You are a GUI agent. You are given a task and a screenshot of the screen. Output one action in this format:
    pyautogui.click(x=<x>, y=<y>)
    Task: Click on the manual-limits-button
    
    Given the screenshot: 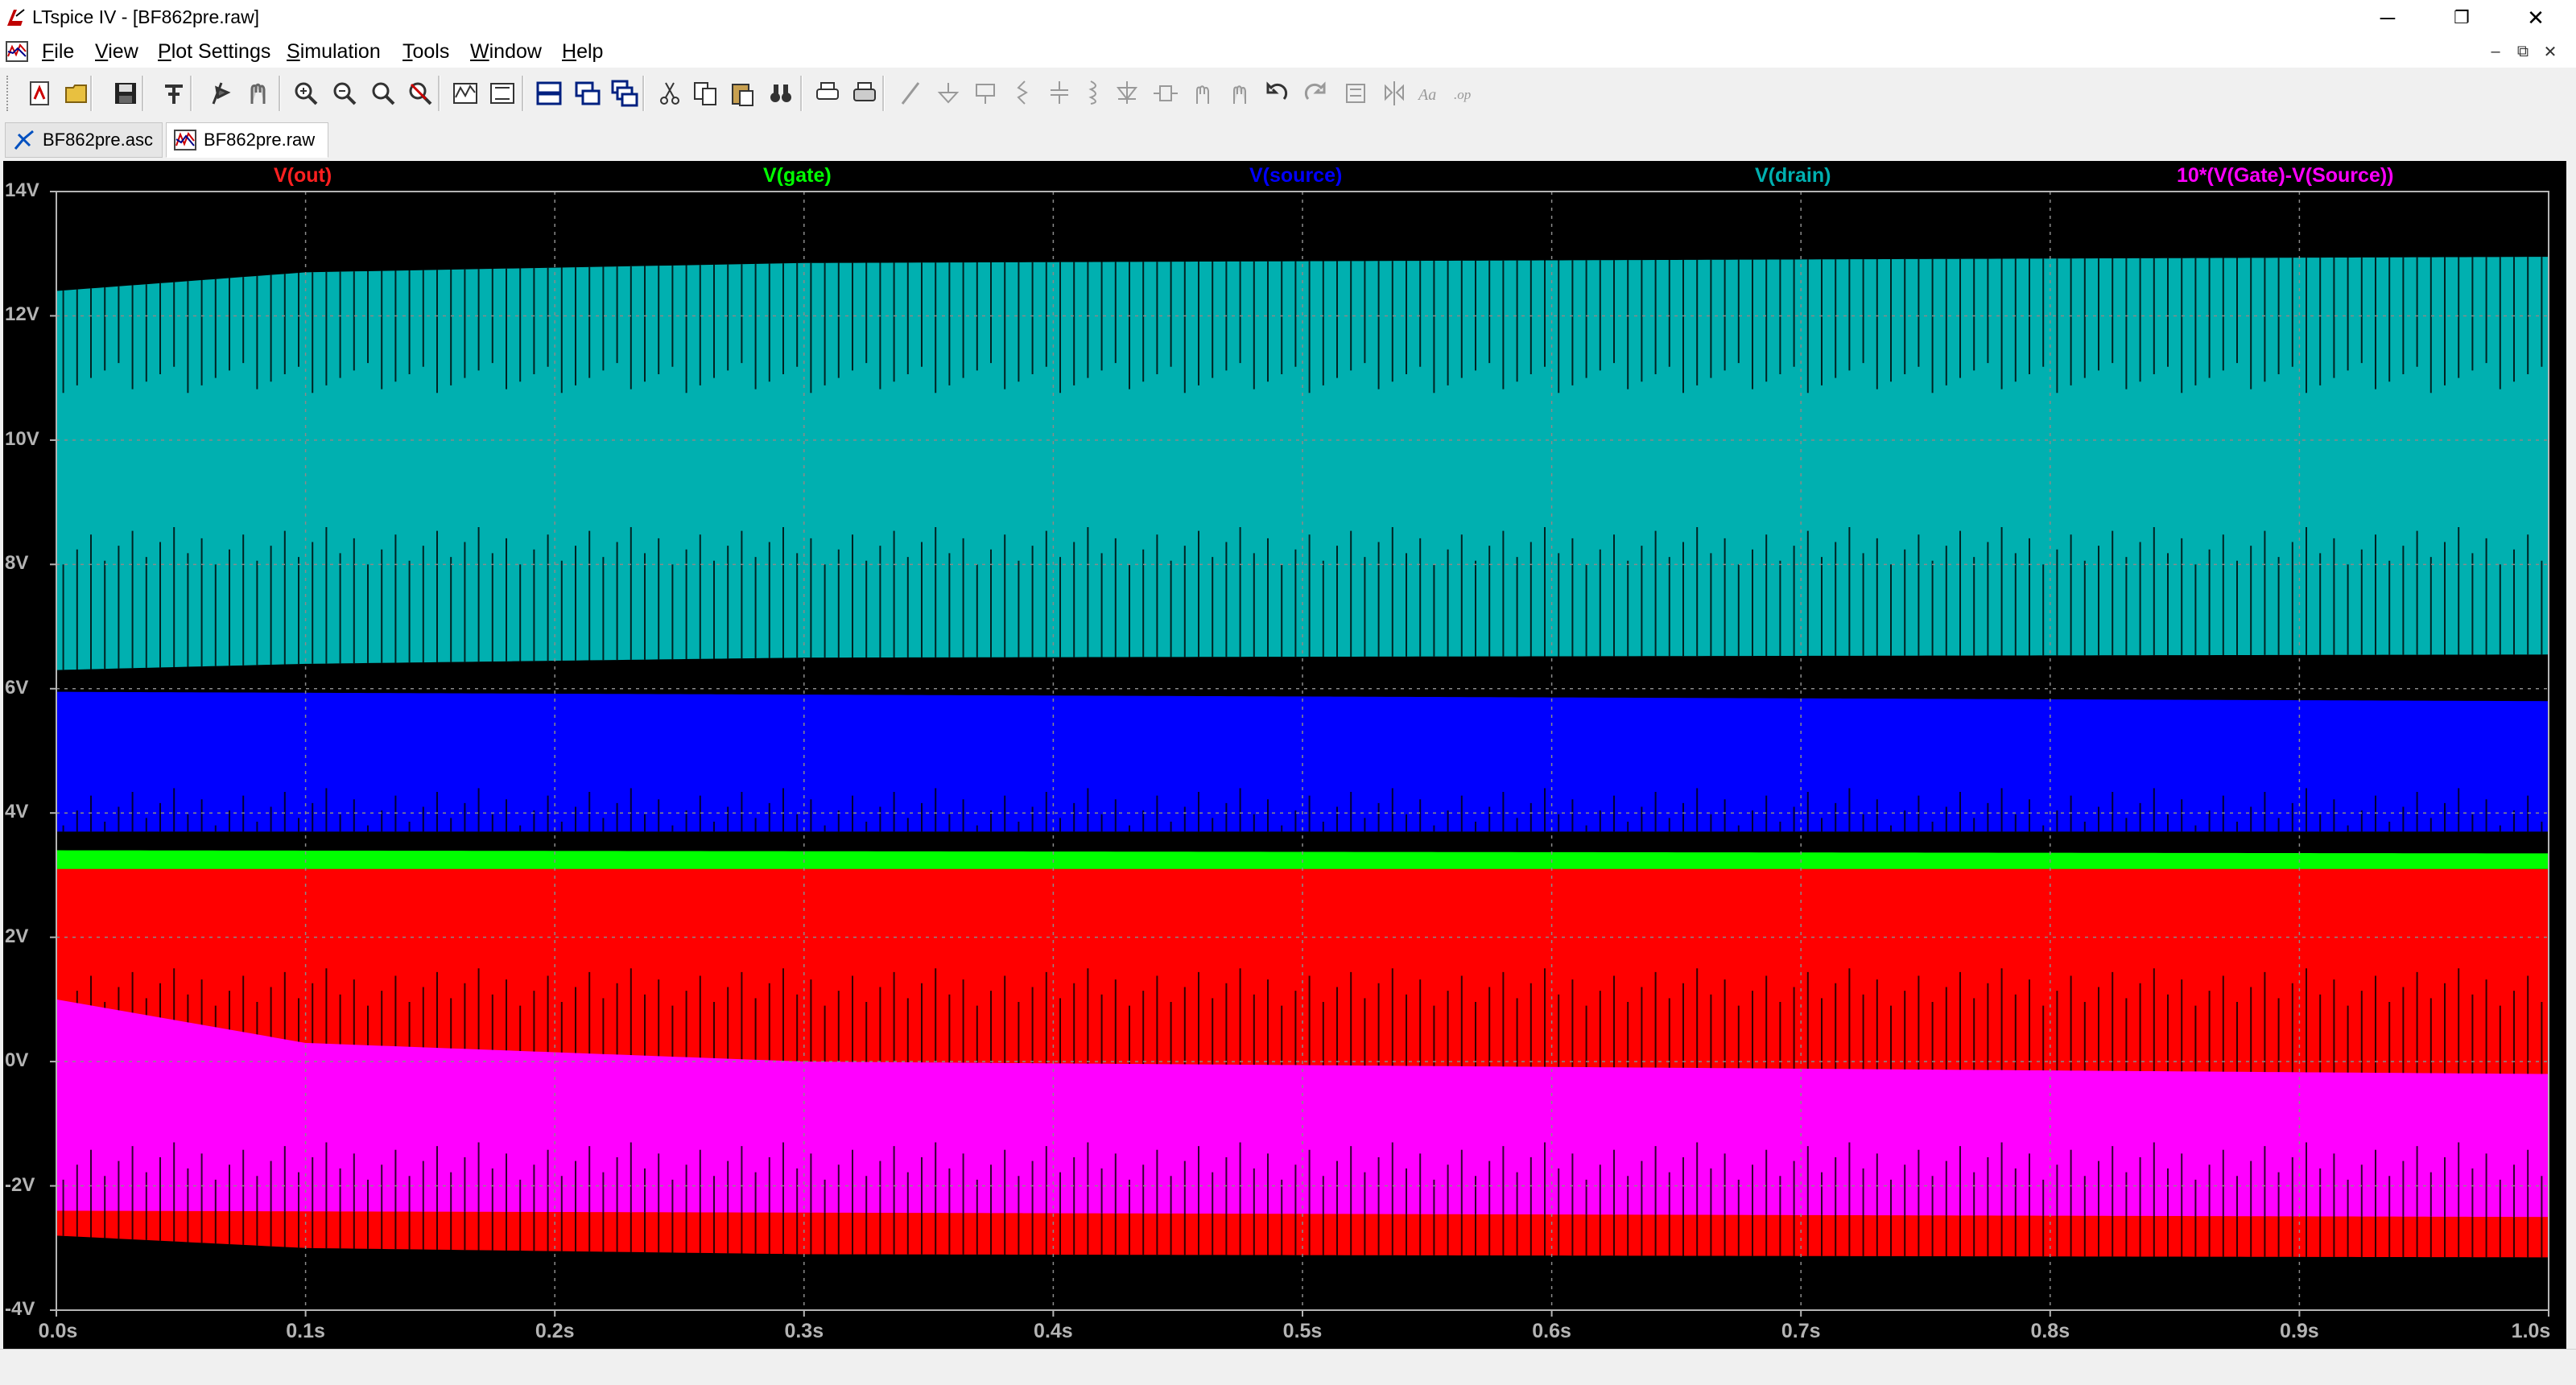 What is the action you would take?
    pyautogui.click(x=502, y=93)
    